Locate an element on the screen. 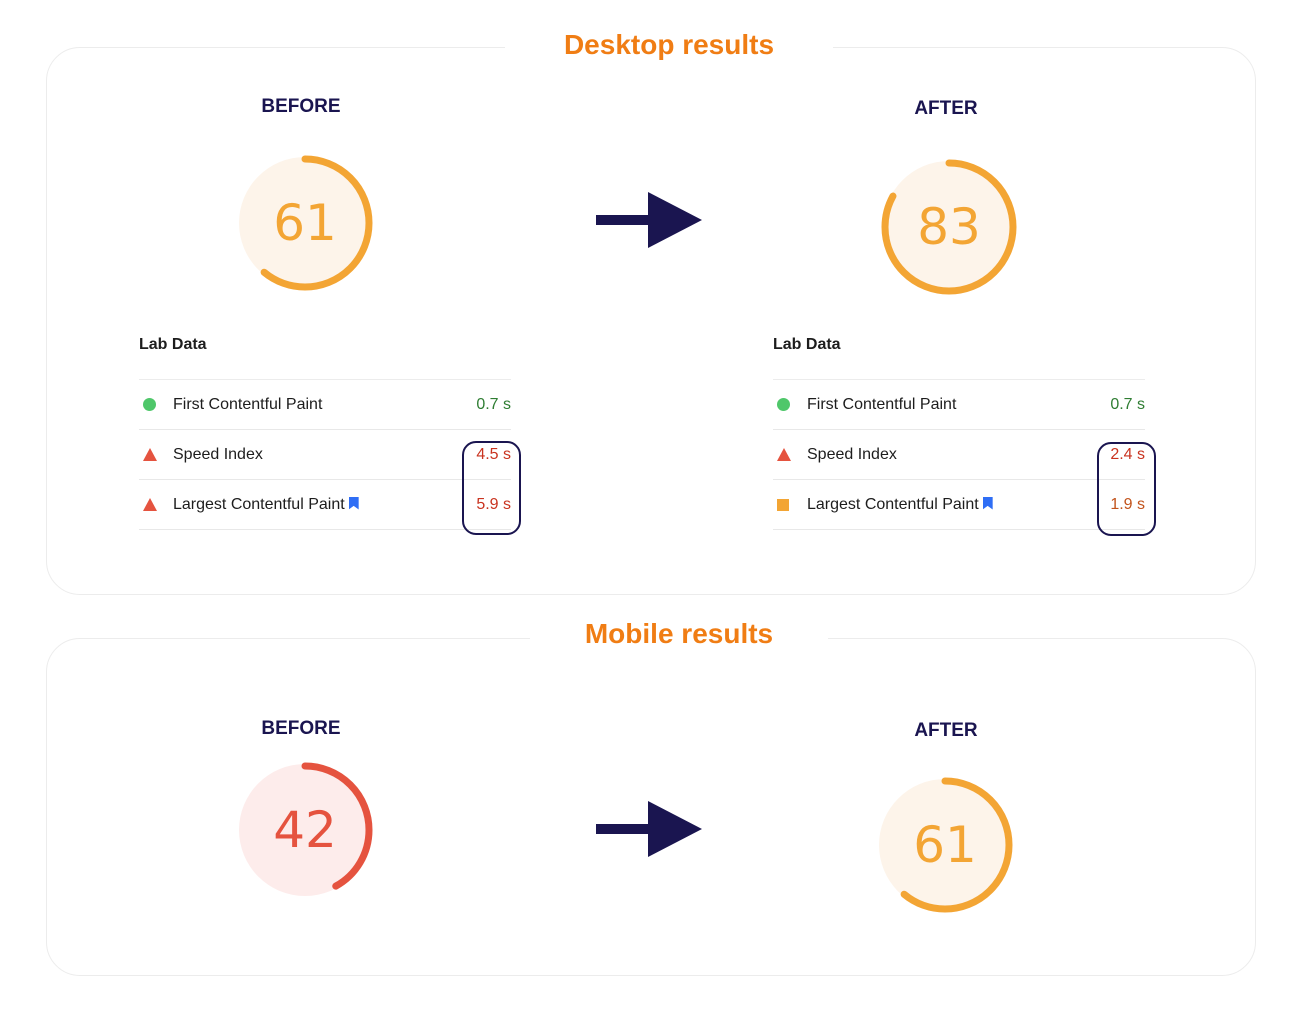 The image size is (1300, 1021). desktop-after-score: 83 is located at coordinates (949, 227).